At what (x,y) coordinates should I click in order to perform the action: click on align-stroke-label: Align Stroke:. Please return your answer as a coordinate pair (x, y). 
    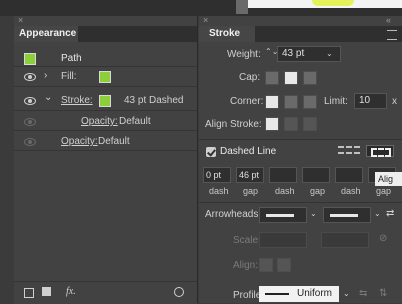
    Looking at the image, I should click on (233, 124).